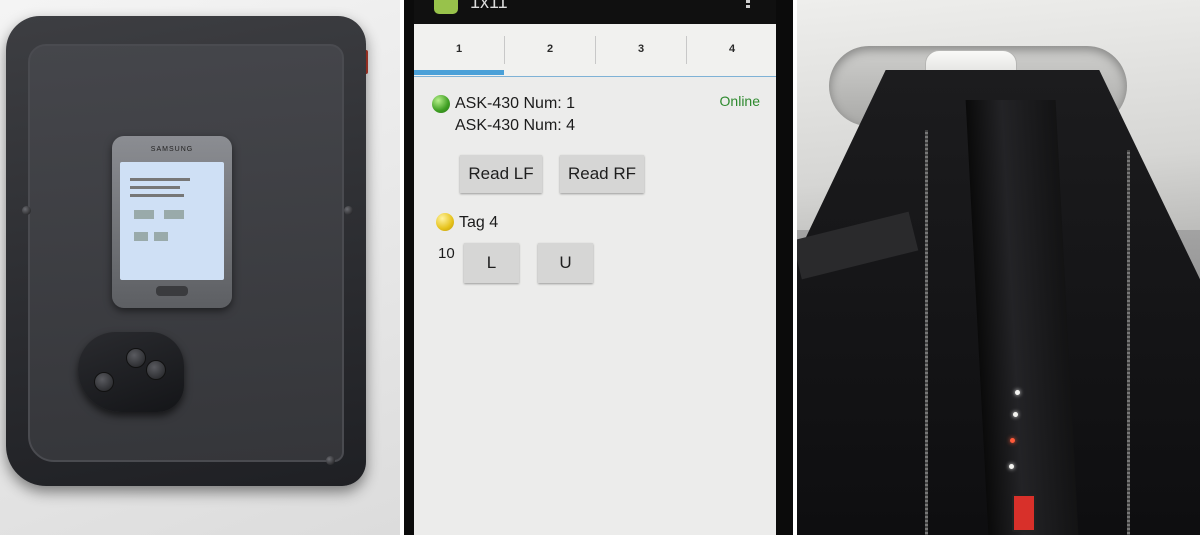 The image size is (1200, 535). What do you see at coordinates (602, 174) in the screenshot?
I see `read-rf-button: Read RF` at bounding box center [602, 174].